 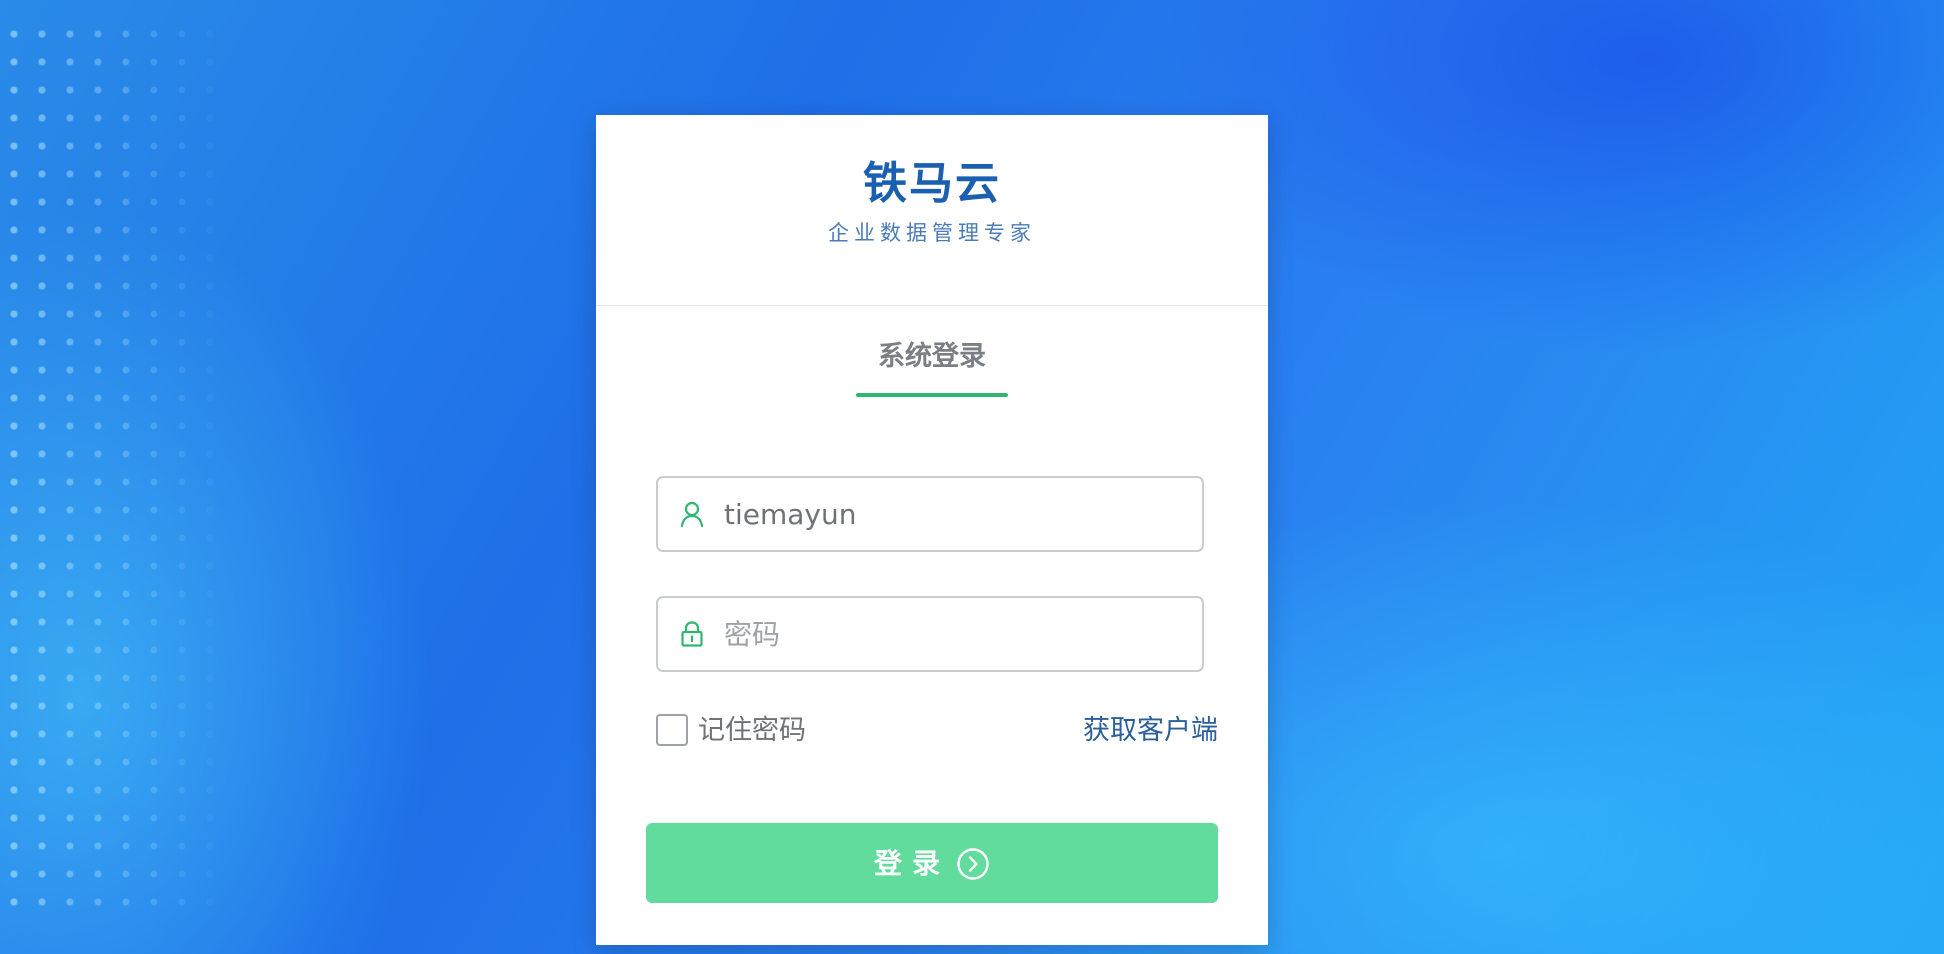 What do you see at coordinates (752, 731) in the screenshot?
I see `remember-password-label: 记住密码` at bounding box center [752, 731].